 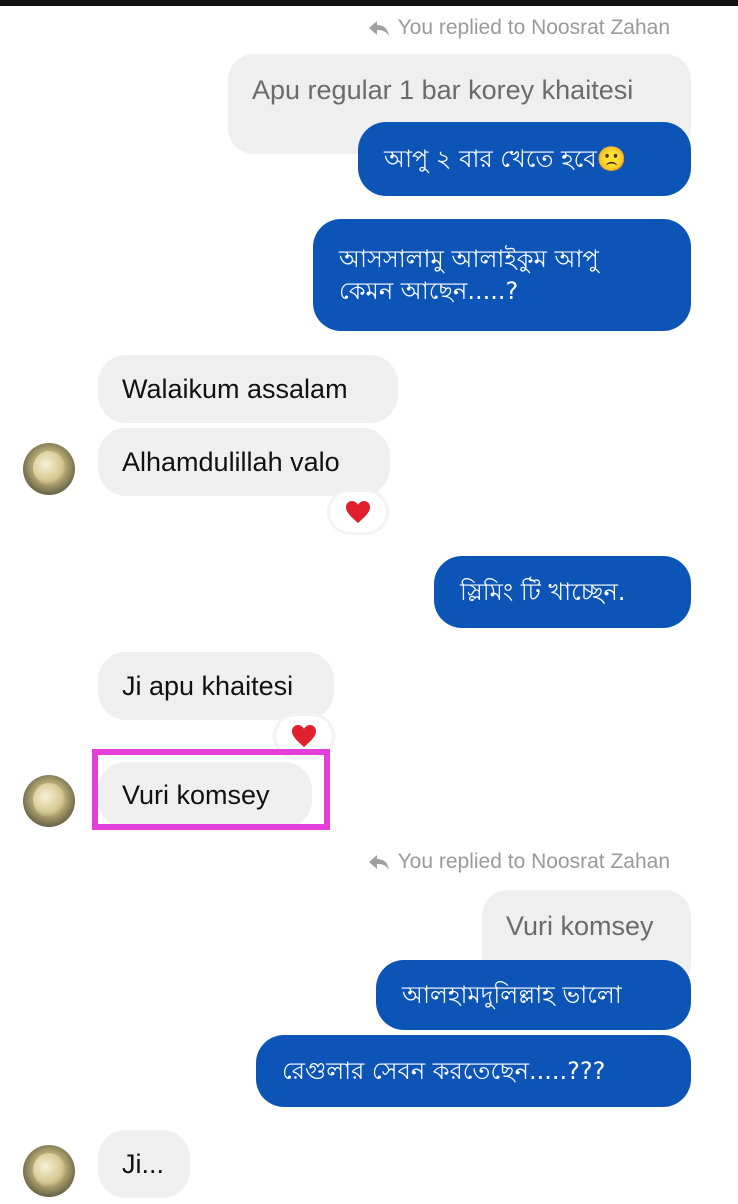 What do you see at coordinates (444, 1070) in the screenshot?
I see `message-text: রেগুলার সেবন করতেছেন.....???` at bounding box center [444, 1070].